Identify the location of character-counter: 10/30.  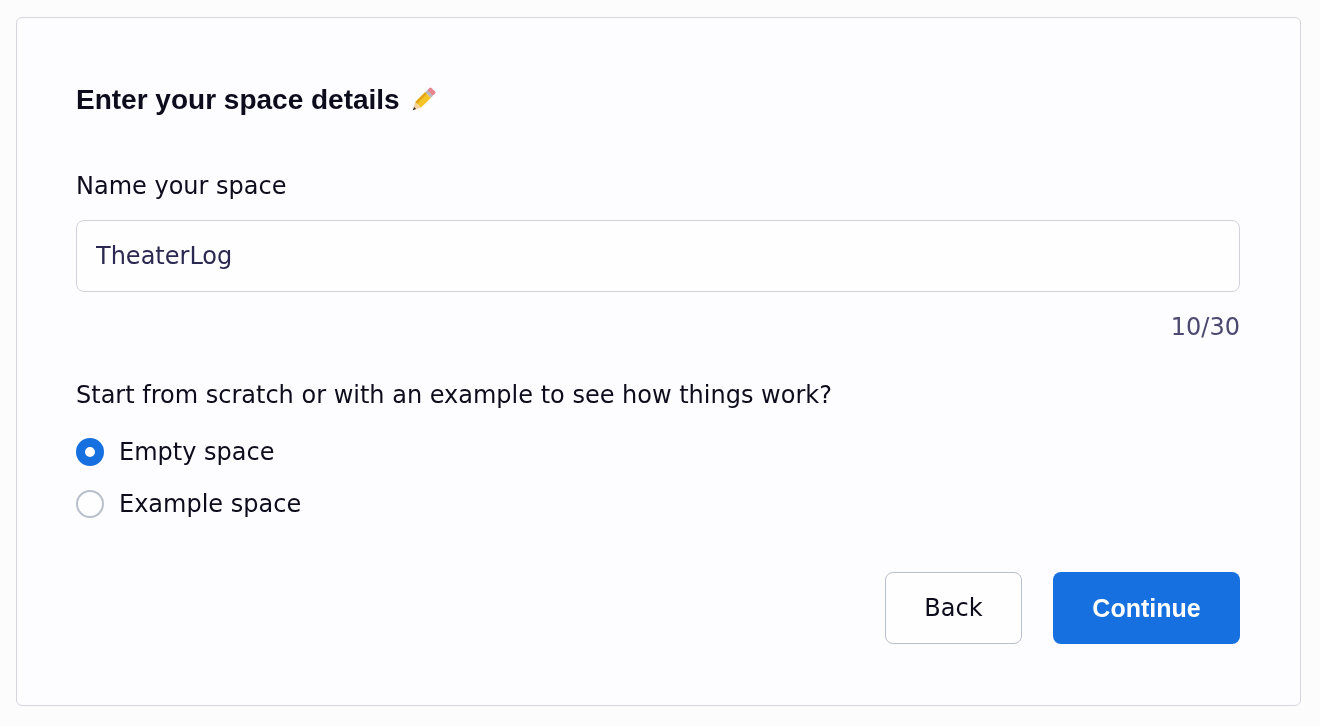
(1205, 327).